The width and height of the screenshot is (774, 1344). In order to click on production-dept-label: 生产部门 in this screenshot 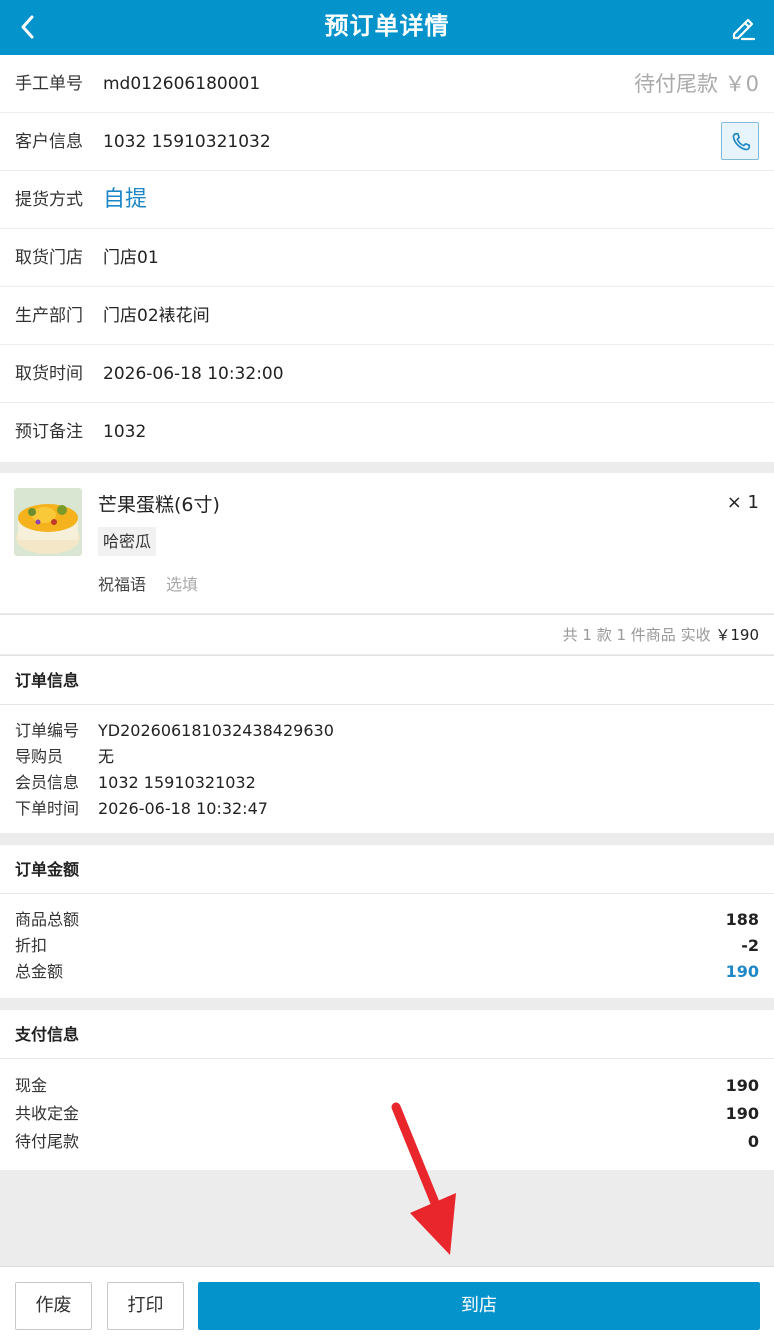, I will do `click(49, 316)`.